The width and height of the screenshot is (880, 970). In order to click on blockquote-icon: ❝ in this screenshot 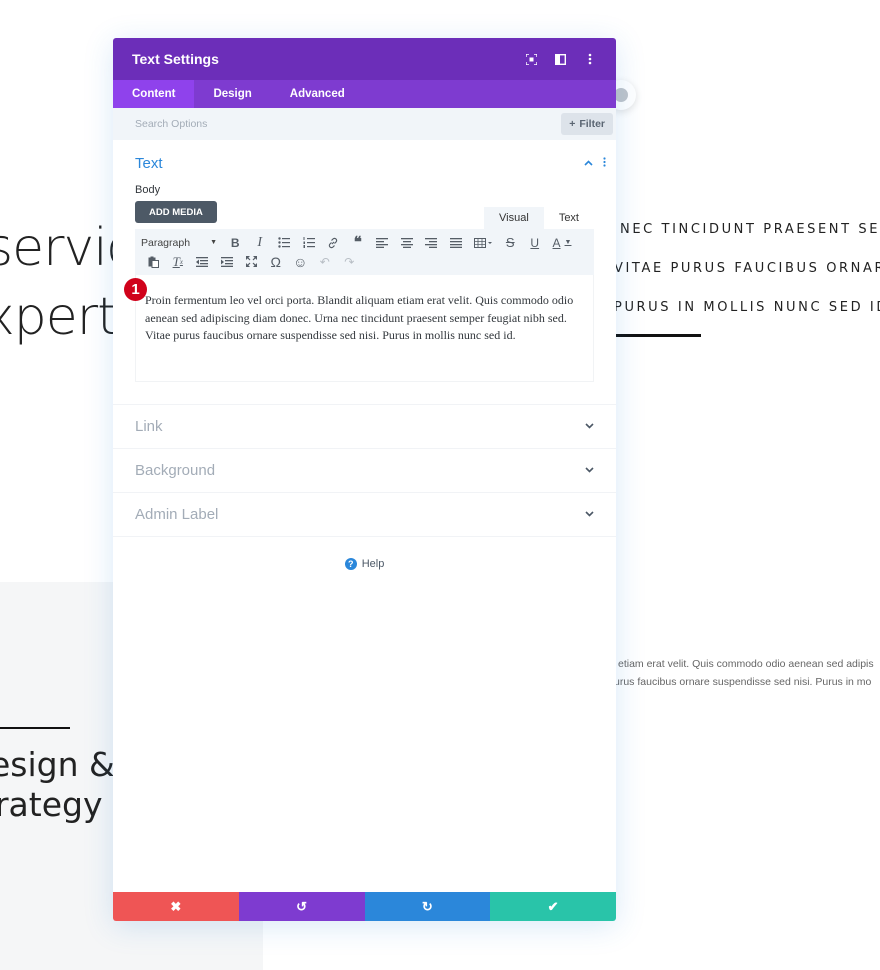, I will do `click(358, 242)`.